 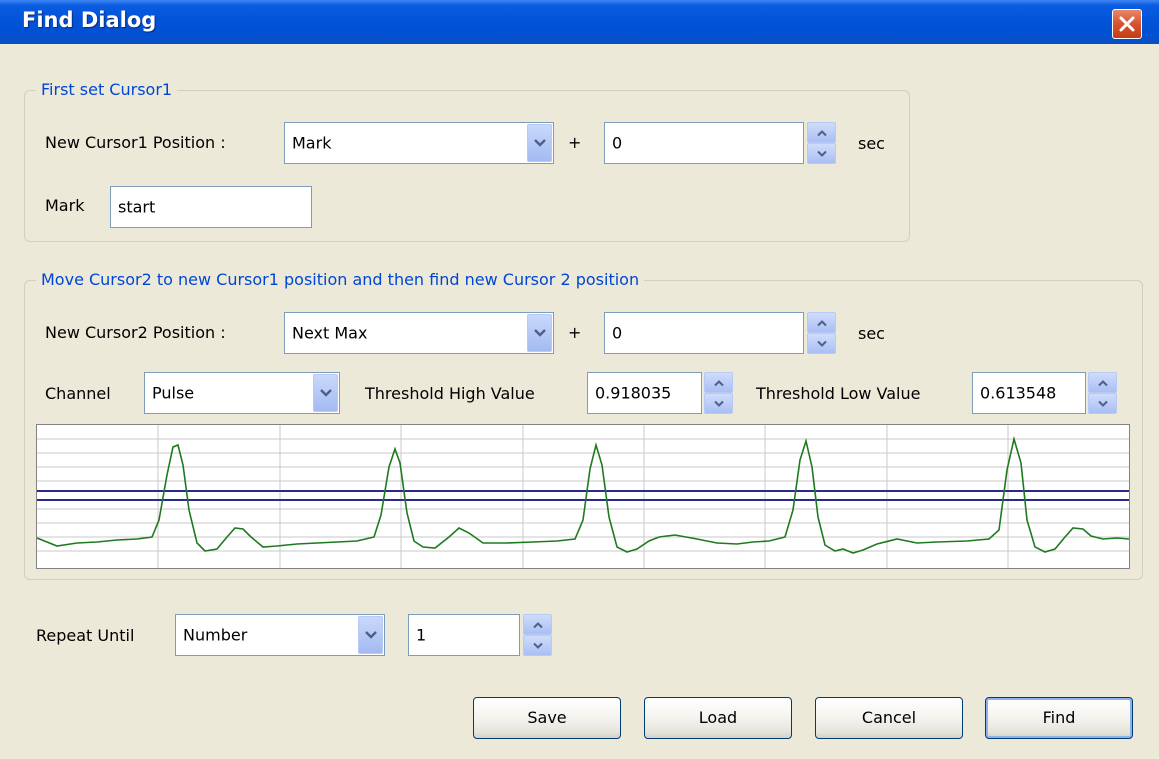 I want to click on repeat-mode-value: Number, so click(x=215, y=635).